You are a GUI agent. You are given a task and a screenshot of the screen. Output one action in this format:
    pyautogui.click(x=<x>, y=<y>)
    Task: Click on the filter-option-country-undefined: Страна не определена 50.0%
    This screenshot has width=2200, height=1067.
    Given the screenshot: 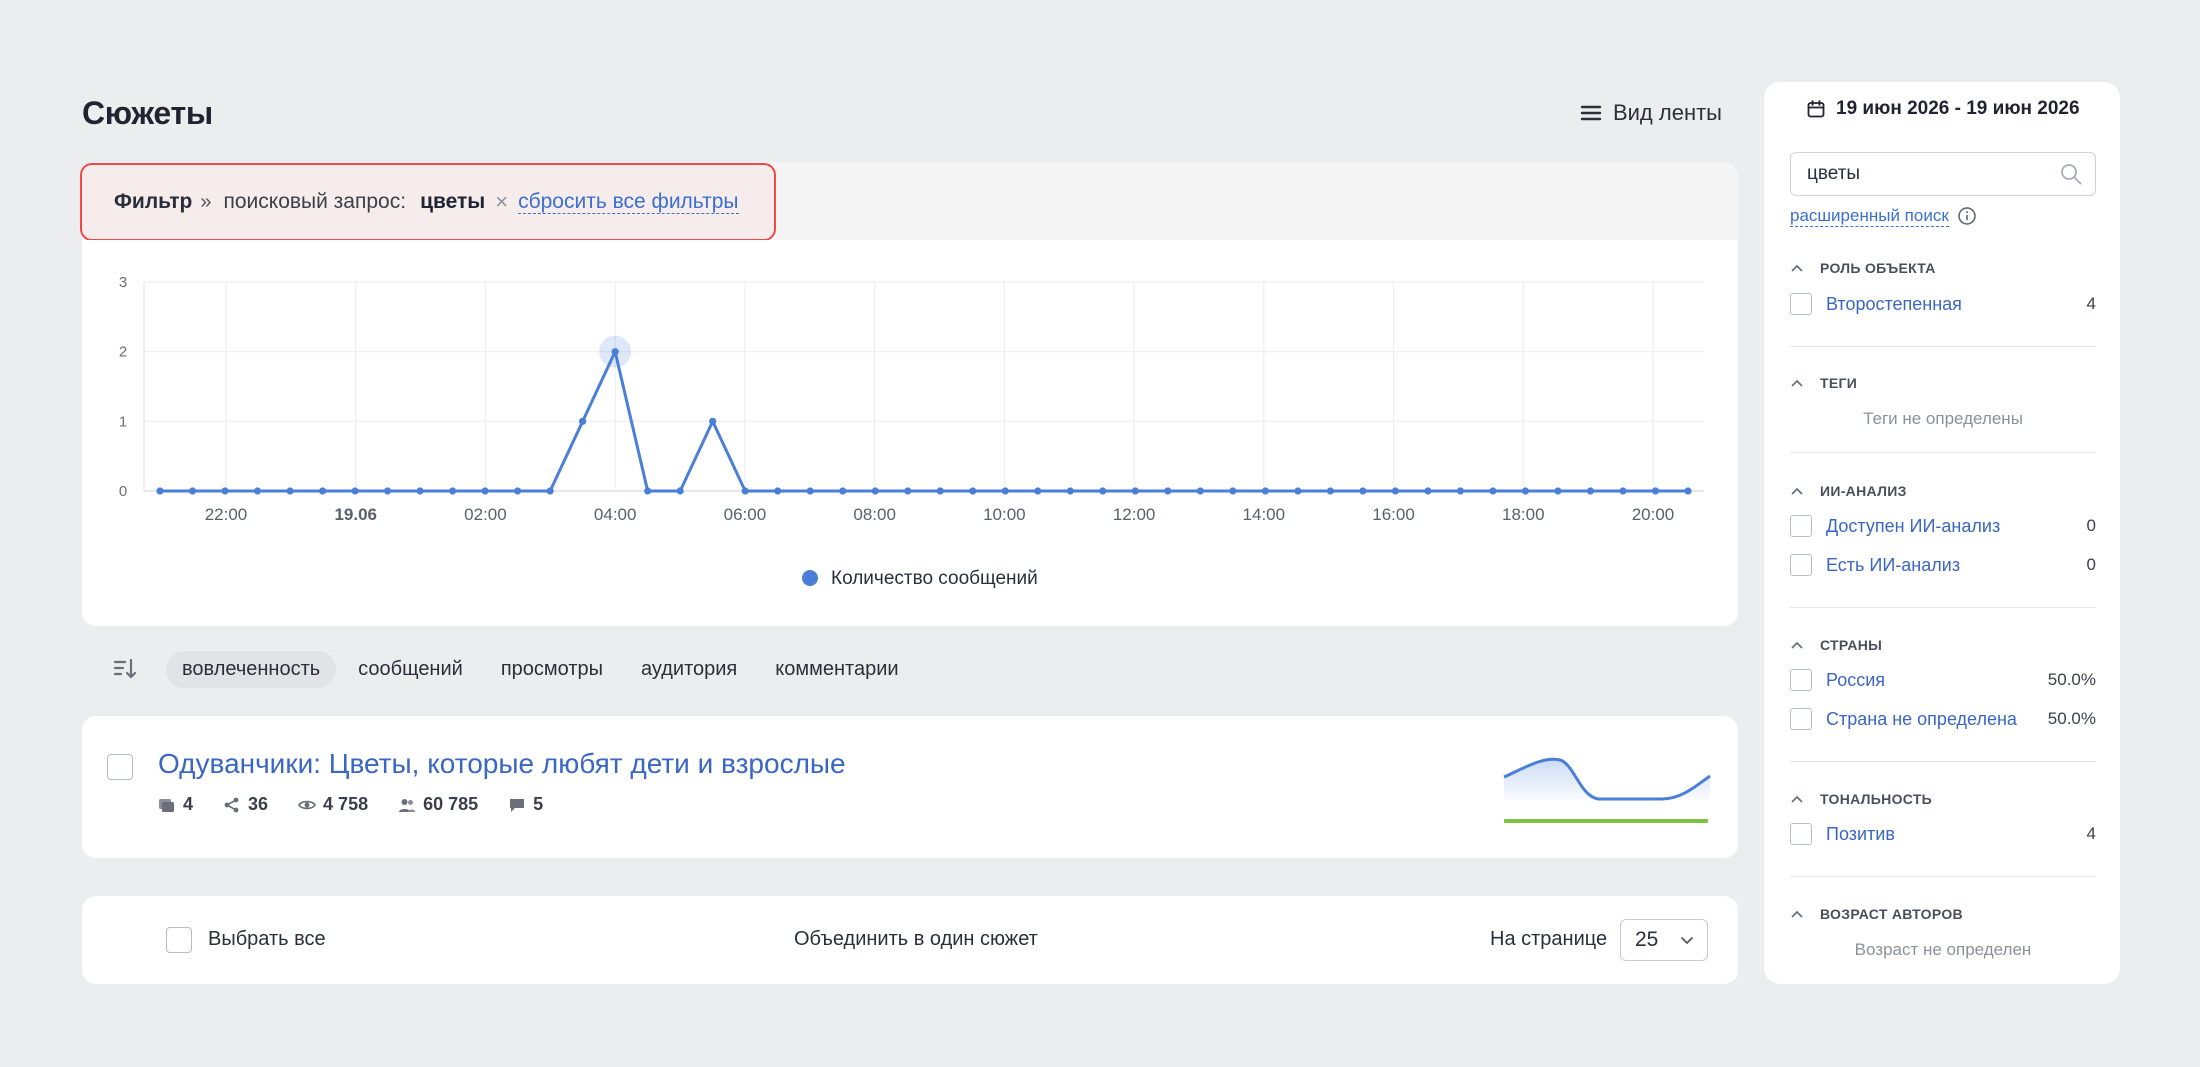 What is the action you would take?
    pyautogui.click(x=1943, y=719)
    